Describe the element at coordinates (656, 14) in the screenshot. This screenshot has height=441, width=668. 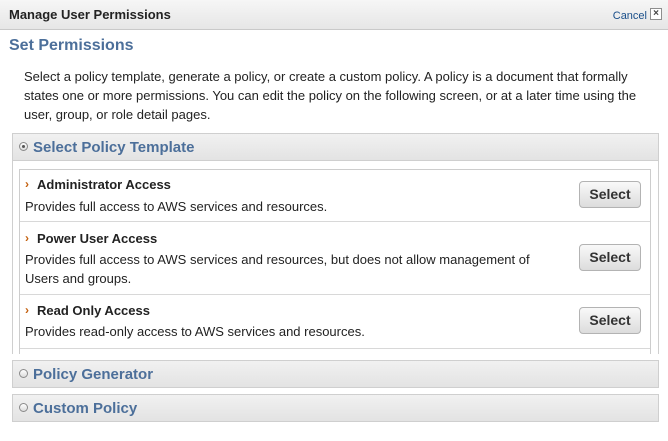
I see `close-icon: ×` at that location.